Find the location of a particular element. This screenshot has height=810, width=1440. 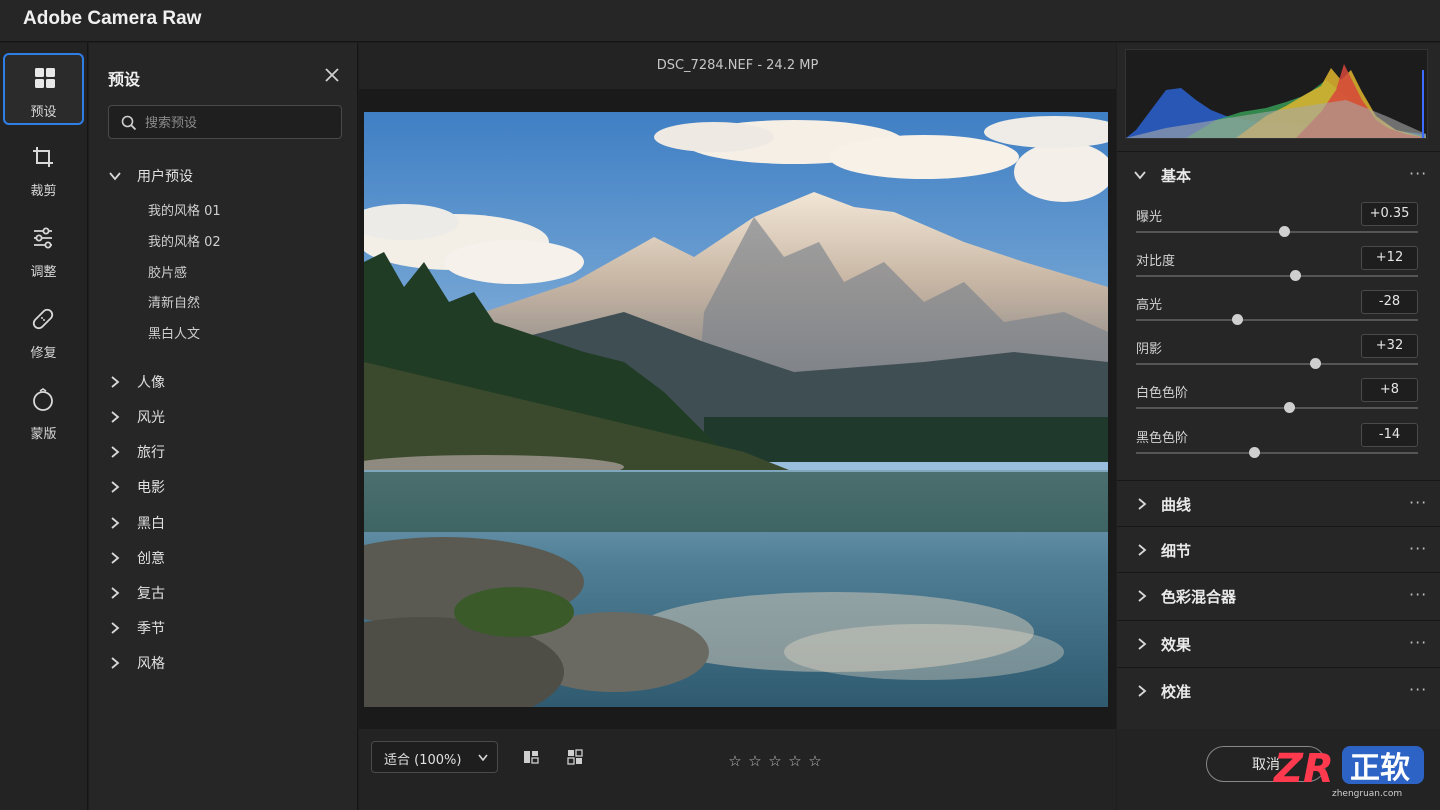

section-calibration: 校准 ··· is located at coordinates (1278, 690).